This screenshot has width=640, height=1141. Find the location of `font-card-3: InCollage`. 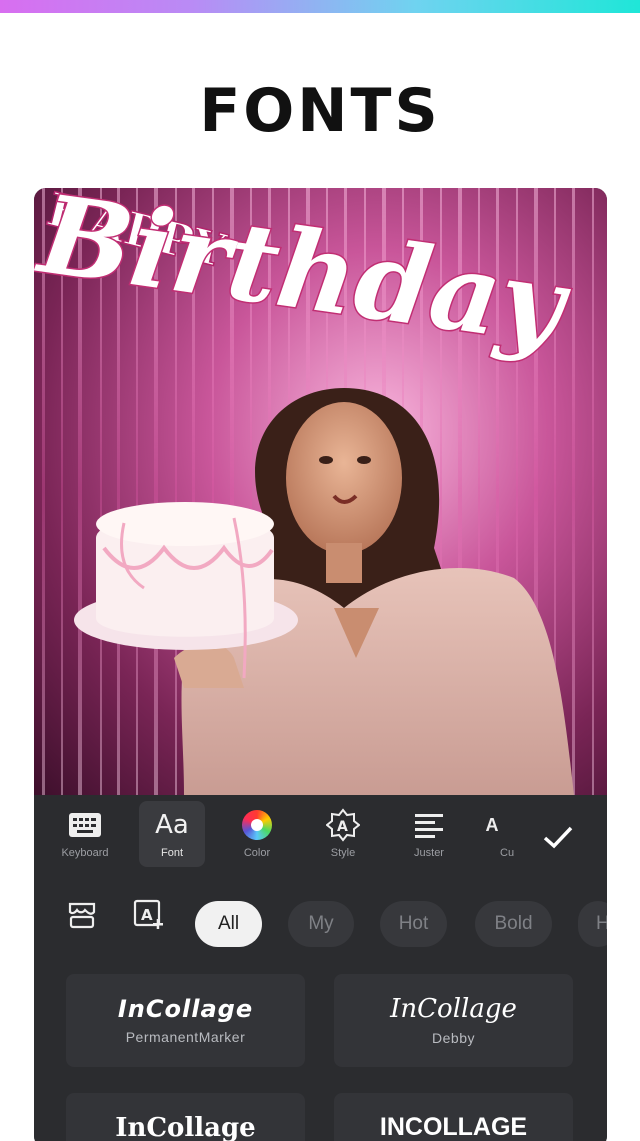

font-card-3: InCollage is located at coordinates (185, 1117).